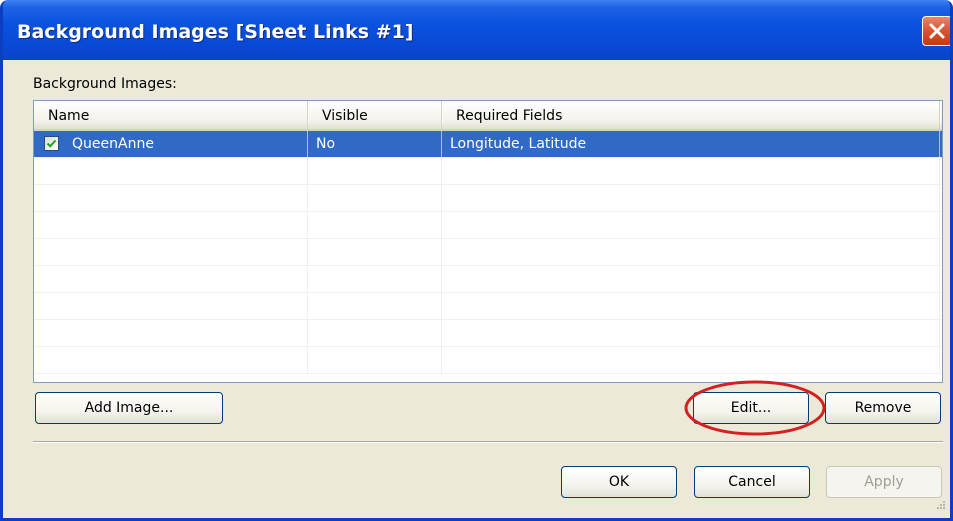 This screenshot has height=521, width=953. What do you see at coordinates (171, 115) in the screenshot?
I see `column-header-name: Name` at bounding box center [171, 115].